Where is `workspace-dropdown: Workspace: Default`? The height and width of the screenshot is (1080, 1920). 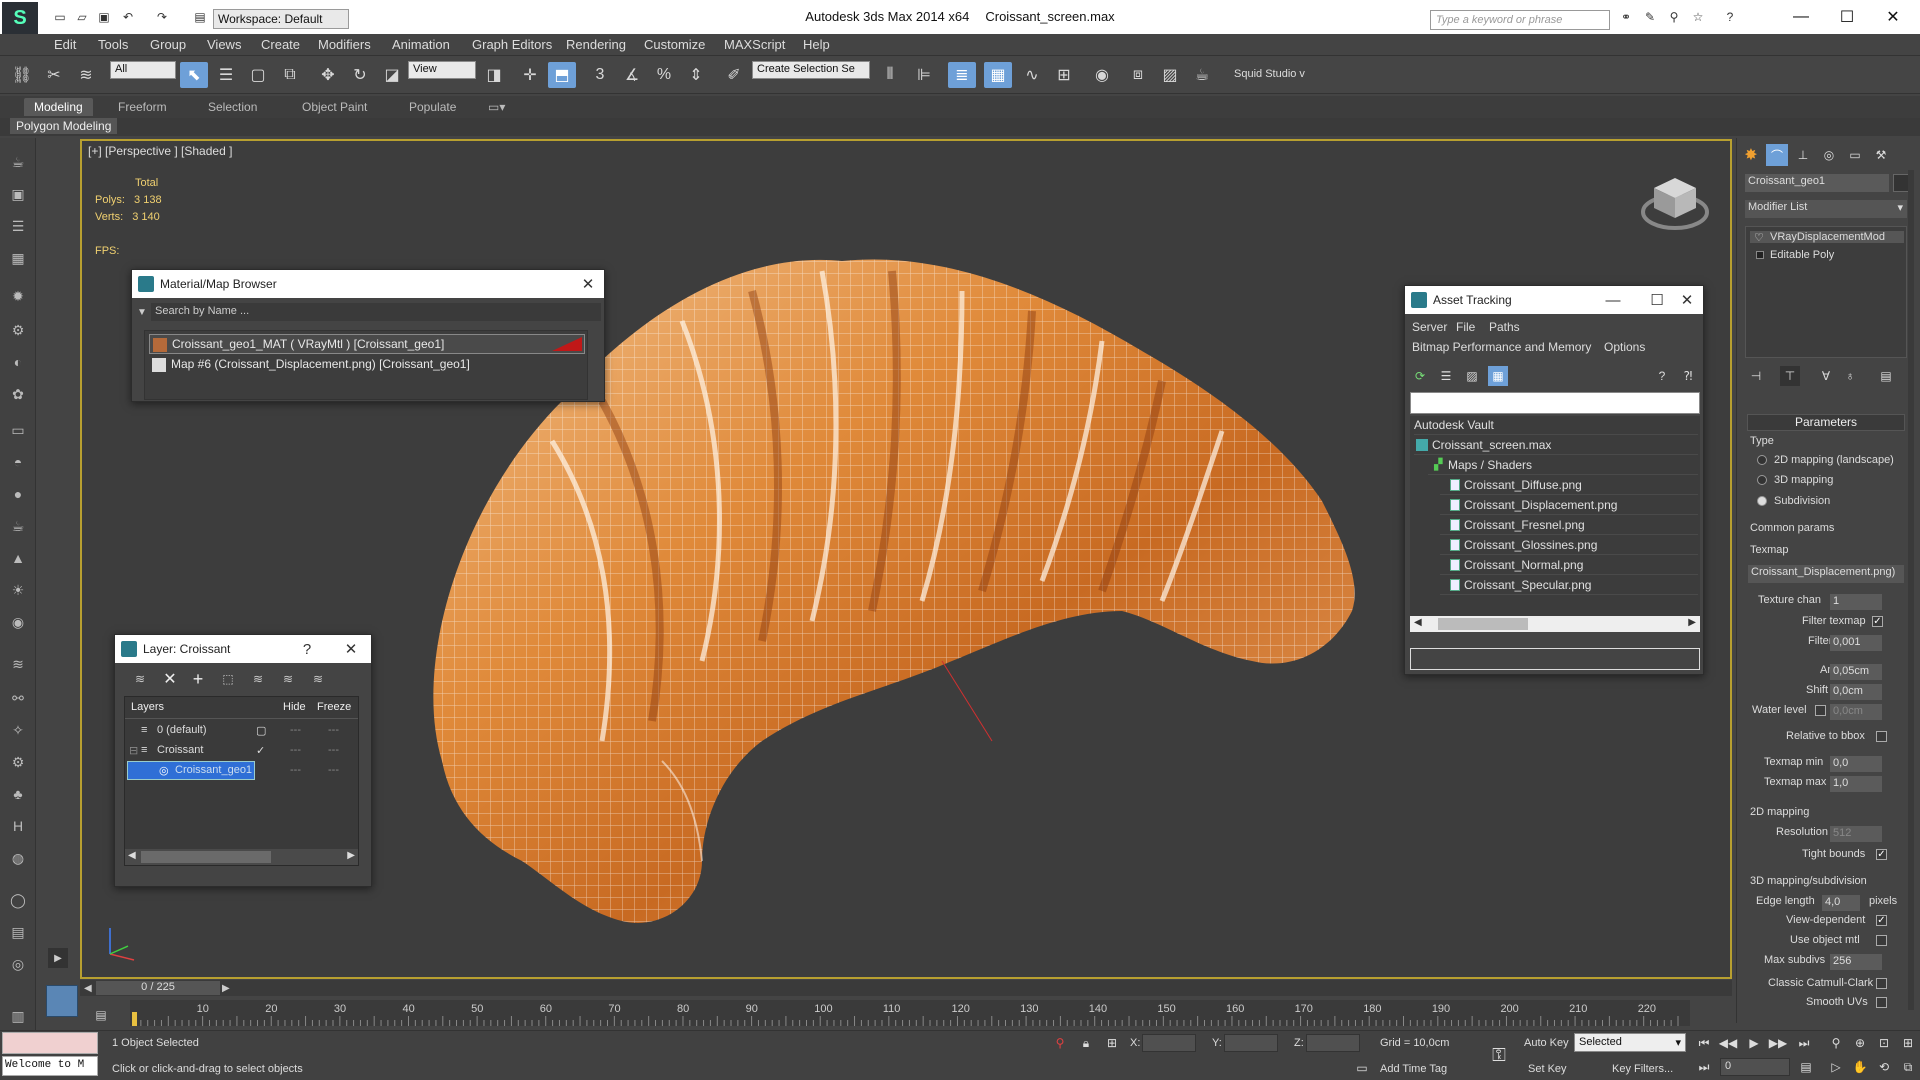
workspace-dropdown: Workspace: Default is located at coordinates (281, 19).